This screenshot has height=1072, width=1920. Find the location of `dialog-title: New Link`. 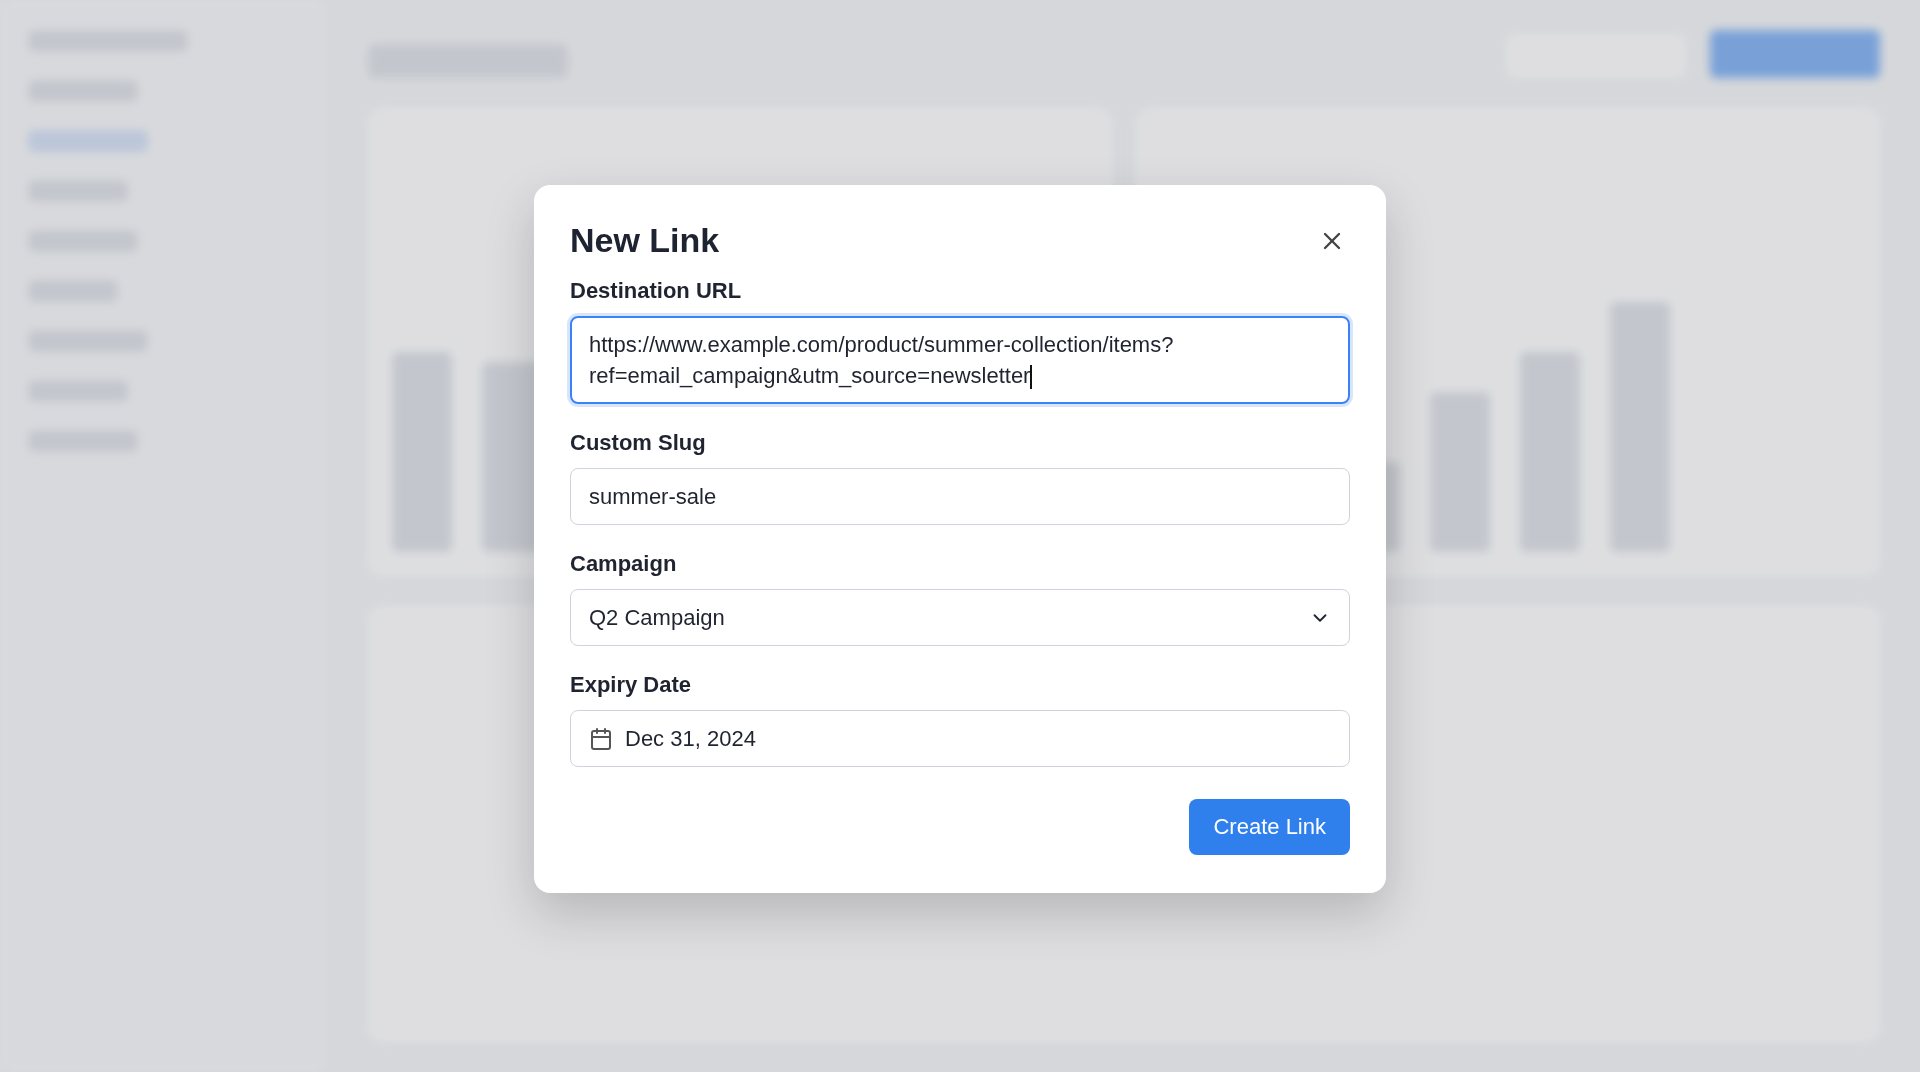

dialog-title: New Link is located at coordinates (645, 240).